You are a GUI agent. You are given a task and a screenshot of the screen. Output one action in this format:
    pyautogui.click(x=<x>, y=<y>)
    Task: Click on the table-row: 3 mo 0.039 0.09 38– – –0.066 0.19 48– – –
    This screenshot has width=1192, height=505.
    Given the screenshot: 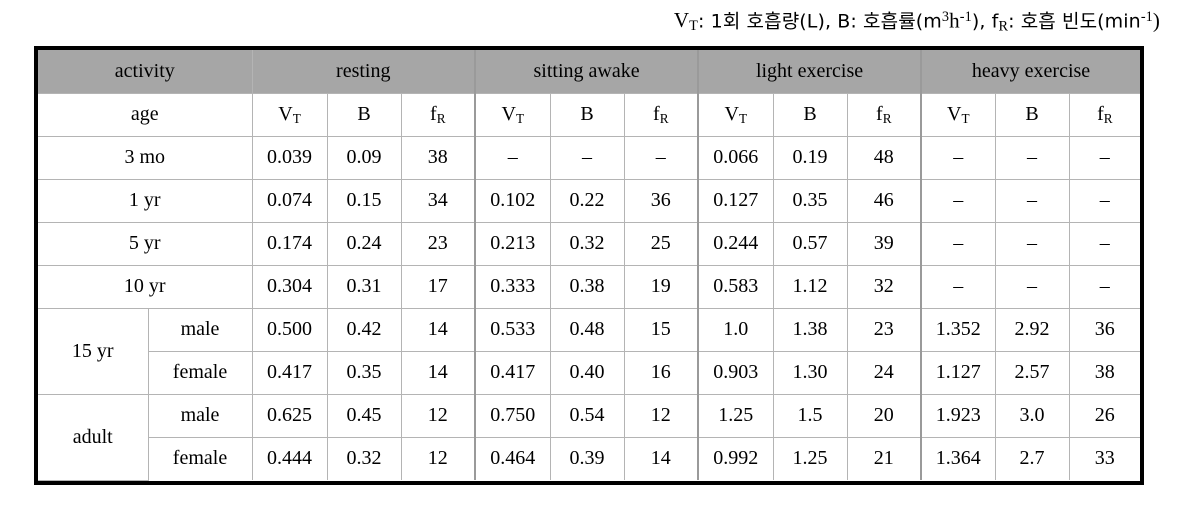 What is the action you would take?
    pyautogui.click(x=589, y=157)
    